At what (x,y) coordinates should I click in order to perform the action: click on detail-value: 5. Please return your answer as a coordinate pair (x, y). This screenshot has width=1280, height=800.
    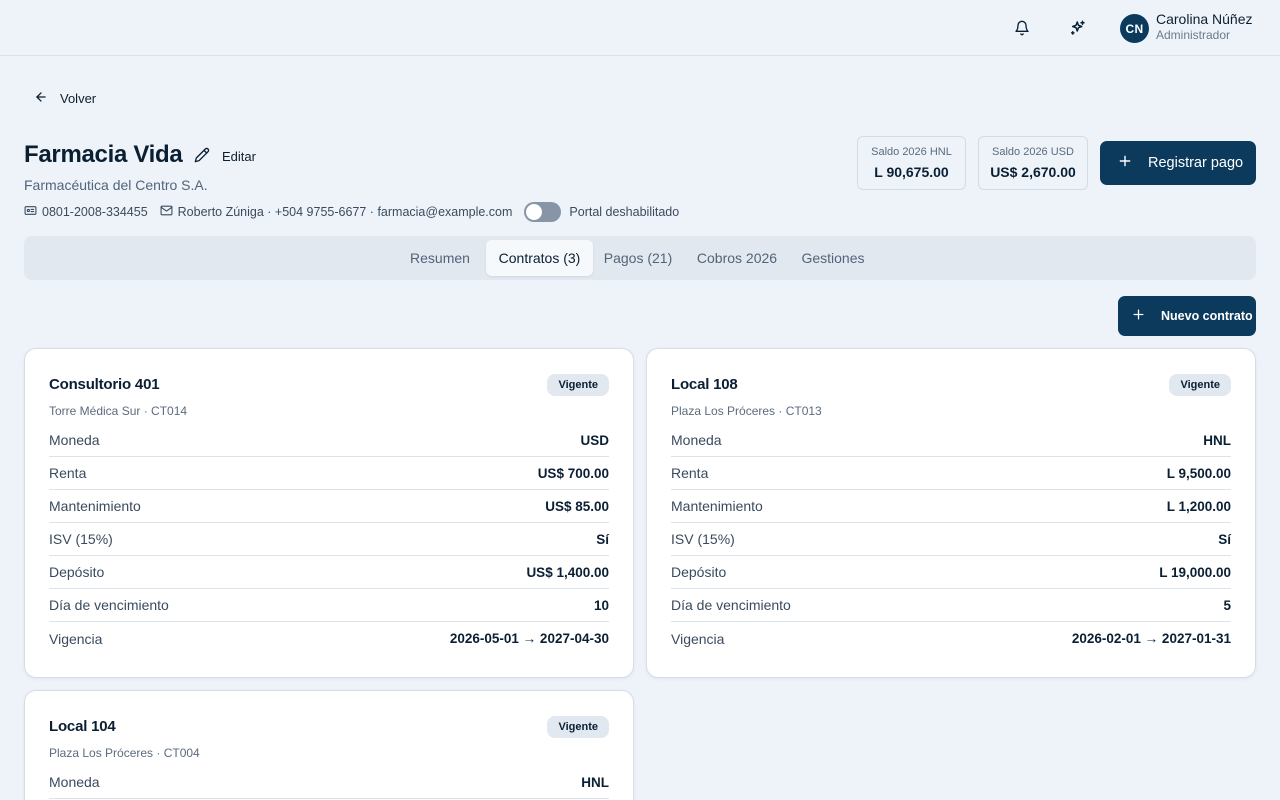
    Looking at the image, I should click on (1227, 605).